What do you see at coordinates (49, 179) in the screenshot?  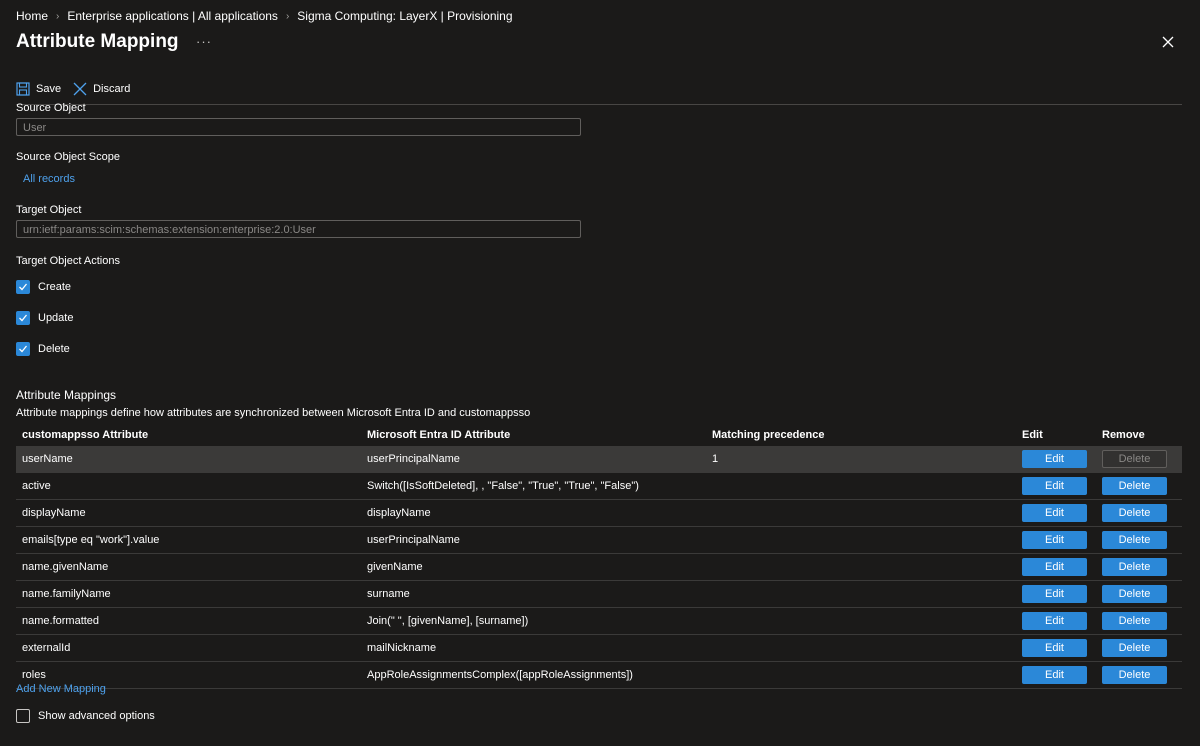 I see `all-records-link: All records` at bounding box center [49, 179].